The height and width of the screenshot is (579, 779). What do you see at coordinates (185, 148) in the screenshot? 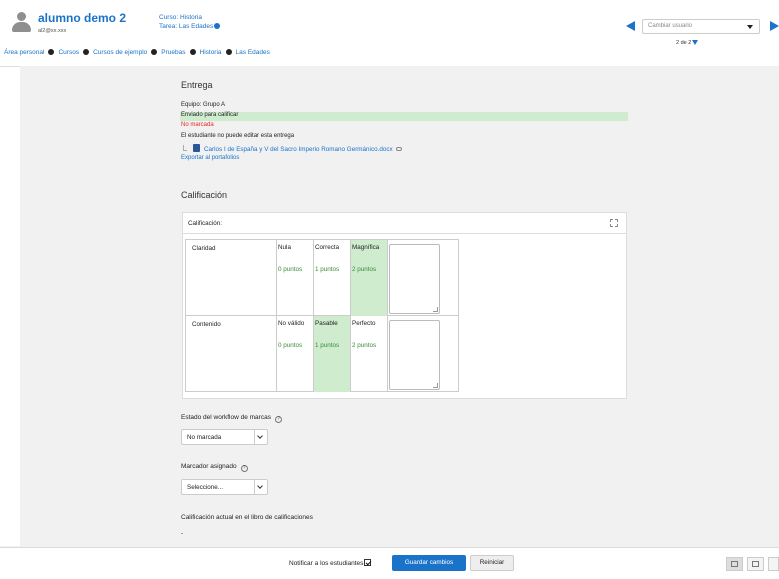
I see `tree-line-icon` at bounding box center [185, 148].